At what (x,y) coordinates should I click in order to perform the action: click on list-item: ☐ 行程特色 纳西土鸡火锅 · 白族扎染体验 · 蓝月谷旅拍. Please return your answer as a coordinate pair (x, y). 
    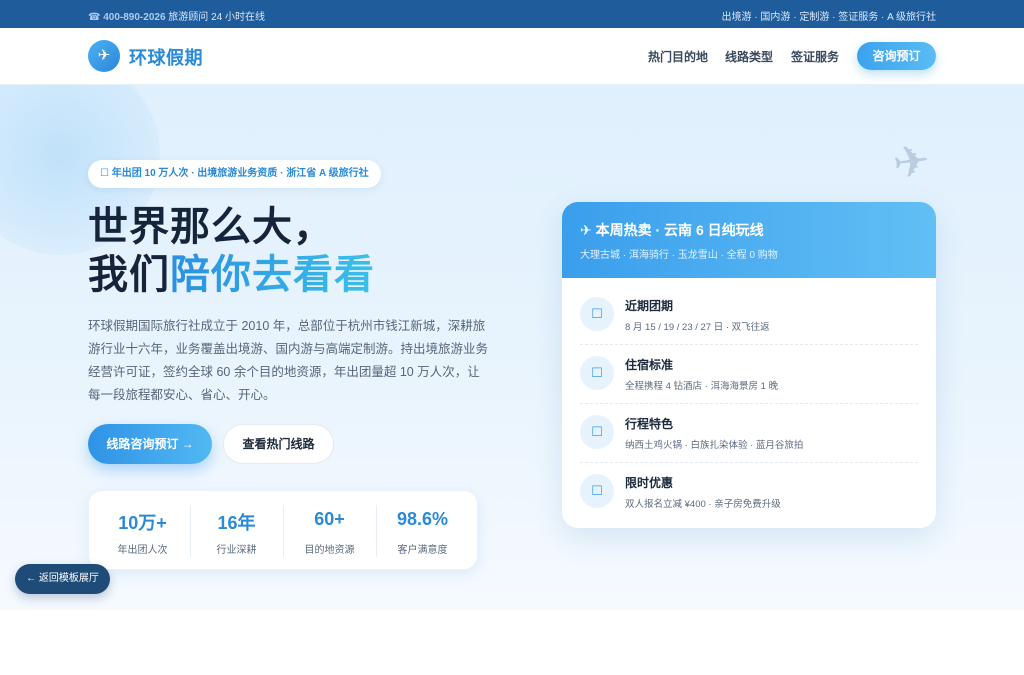
    Looking at the image, I should click on (749, 434).